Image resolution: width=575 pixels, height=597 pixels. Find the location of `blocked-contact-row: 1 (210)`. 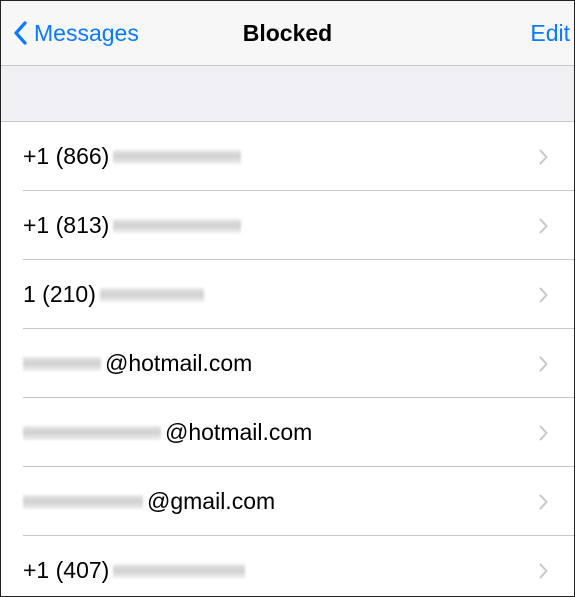

blocked-contact-row: 1 (210) is located at coordinates (287, 294).